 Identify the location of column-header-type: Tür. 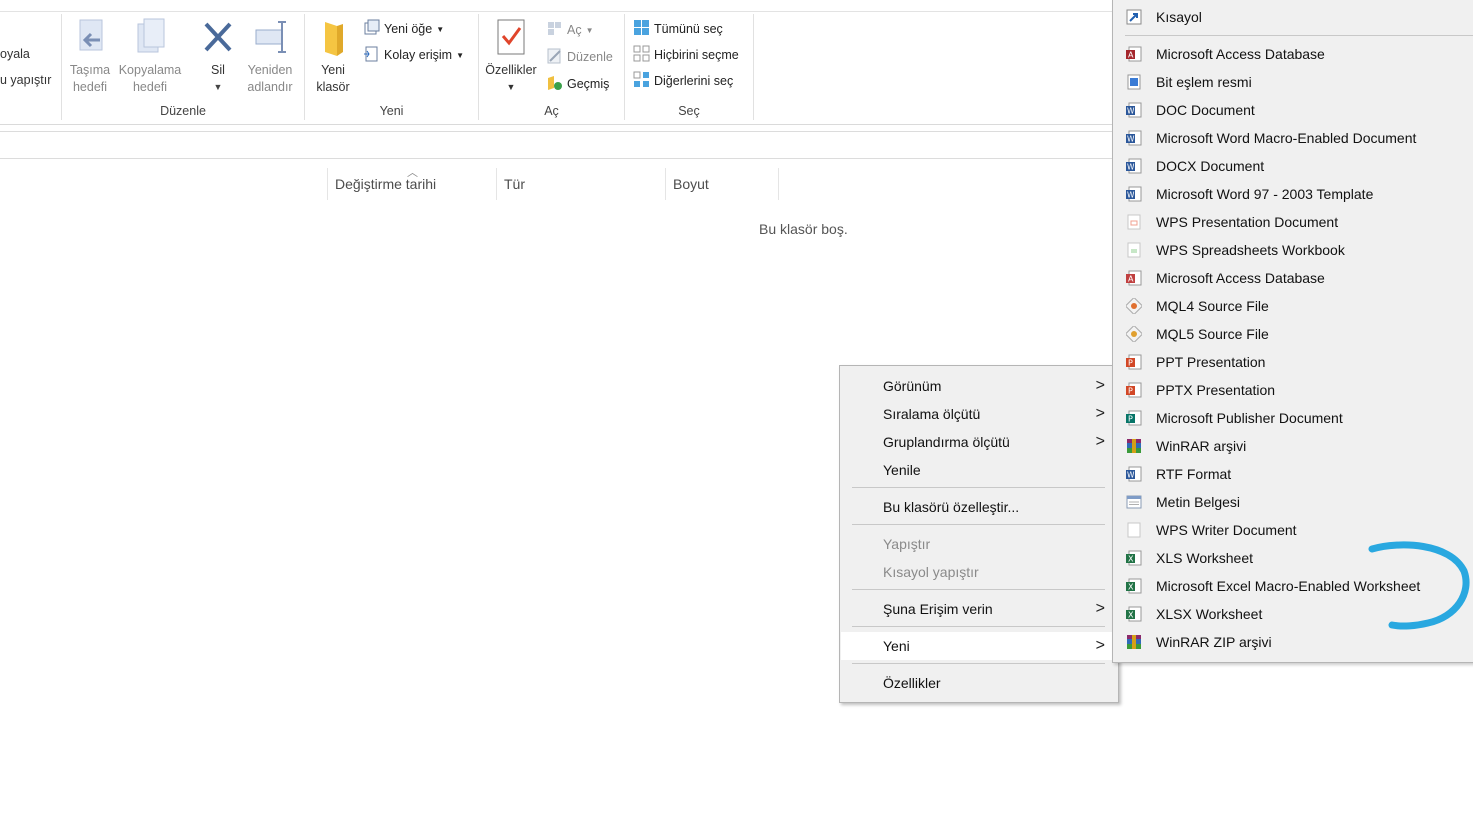
(580, 185).